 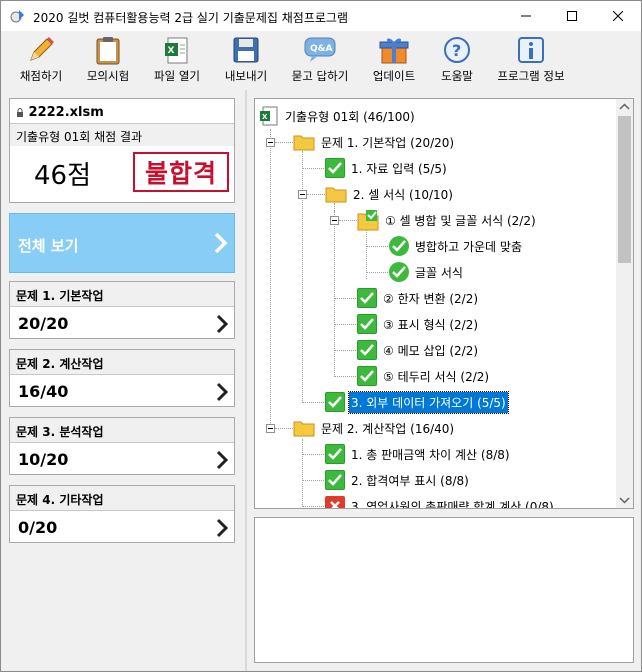 What do you see at coordinates (122, 294) in the screenshot?
I see `question-title: 문제 1. 기본작업` at bounding box center [122, 294].